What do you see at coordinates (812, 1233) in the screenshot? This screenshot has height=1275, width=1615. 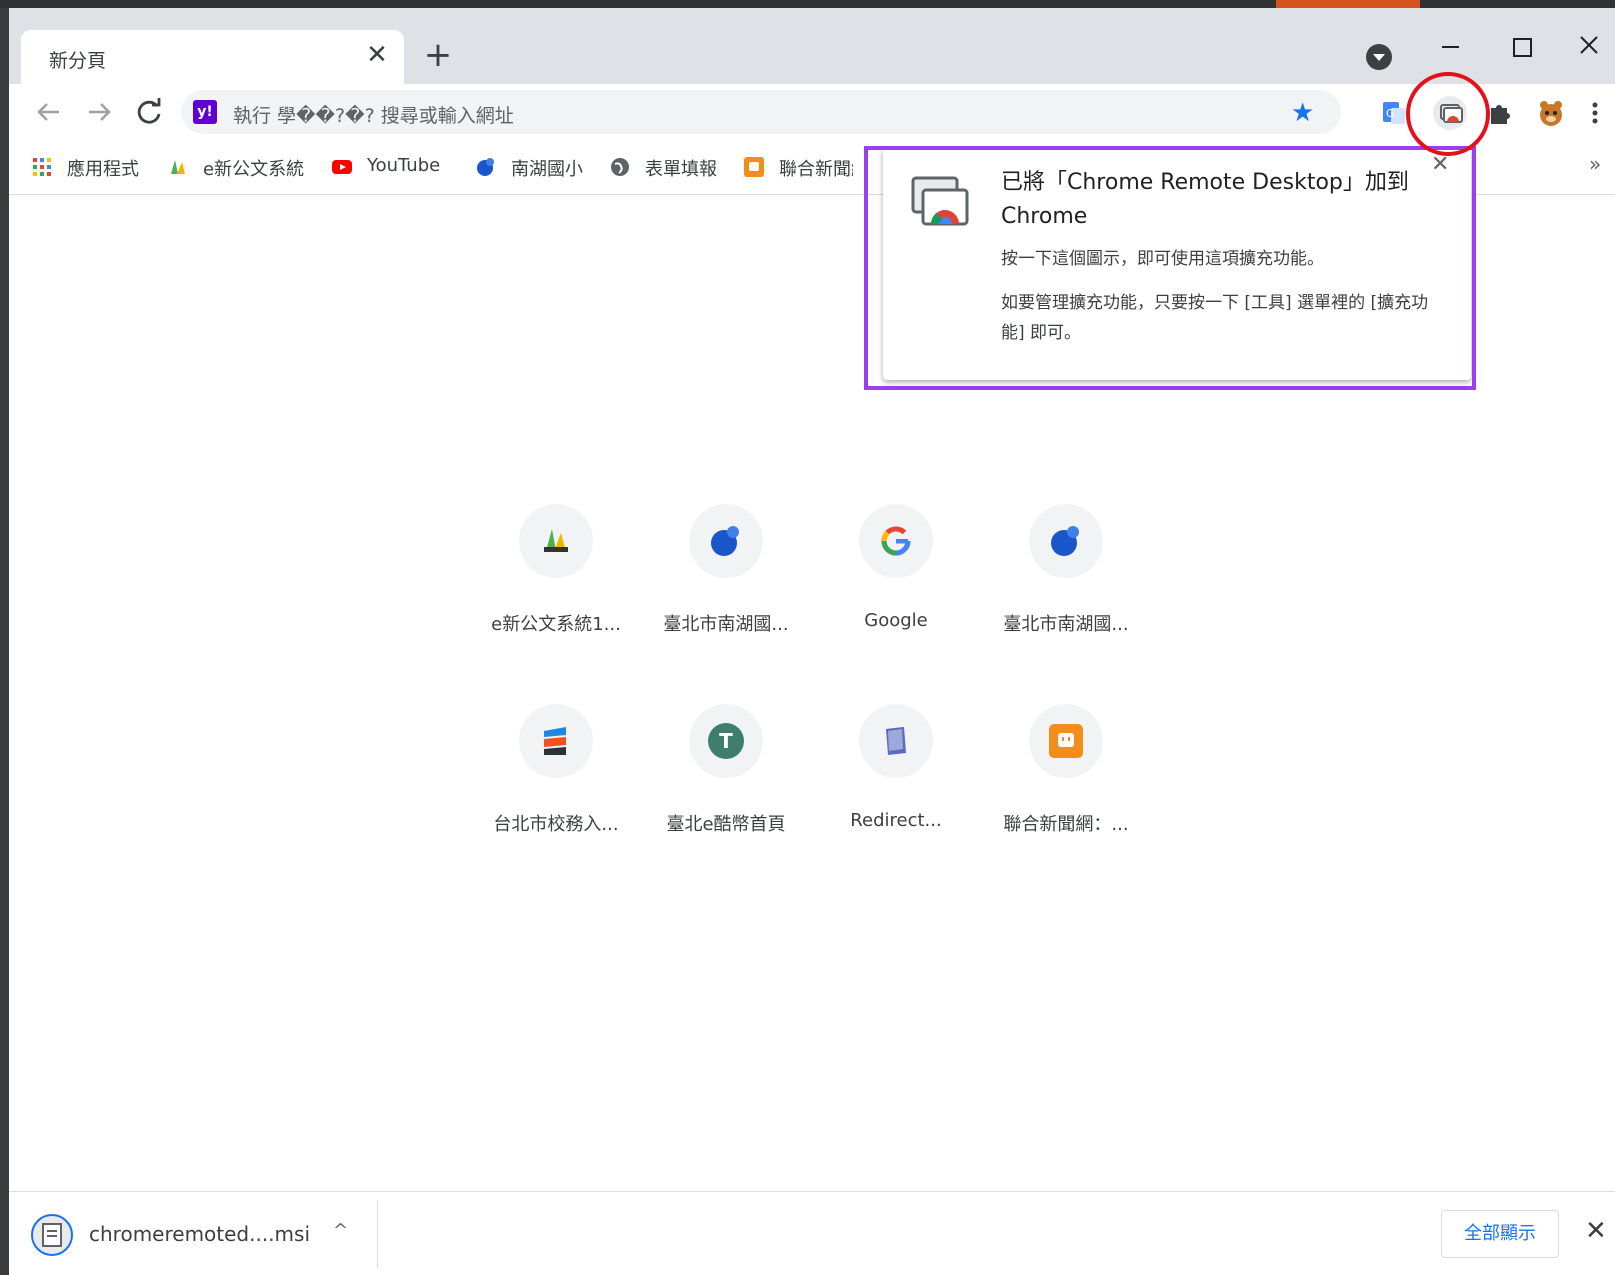 I see `download-bar: chromeremoted....msi ^ 全部顯示 ✕` at bounding box center [812, 1233].